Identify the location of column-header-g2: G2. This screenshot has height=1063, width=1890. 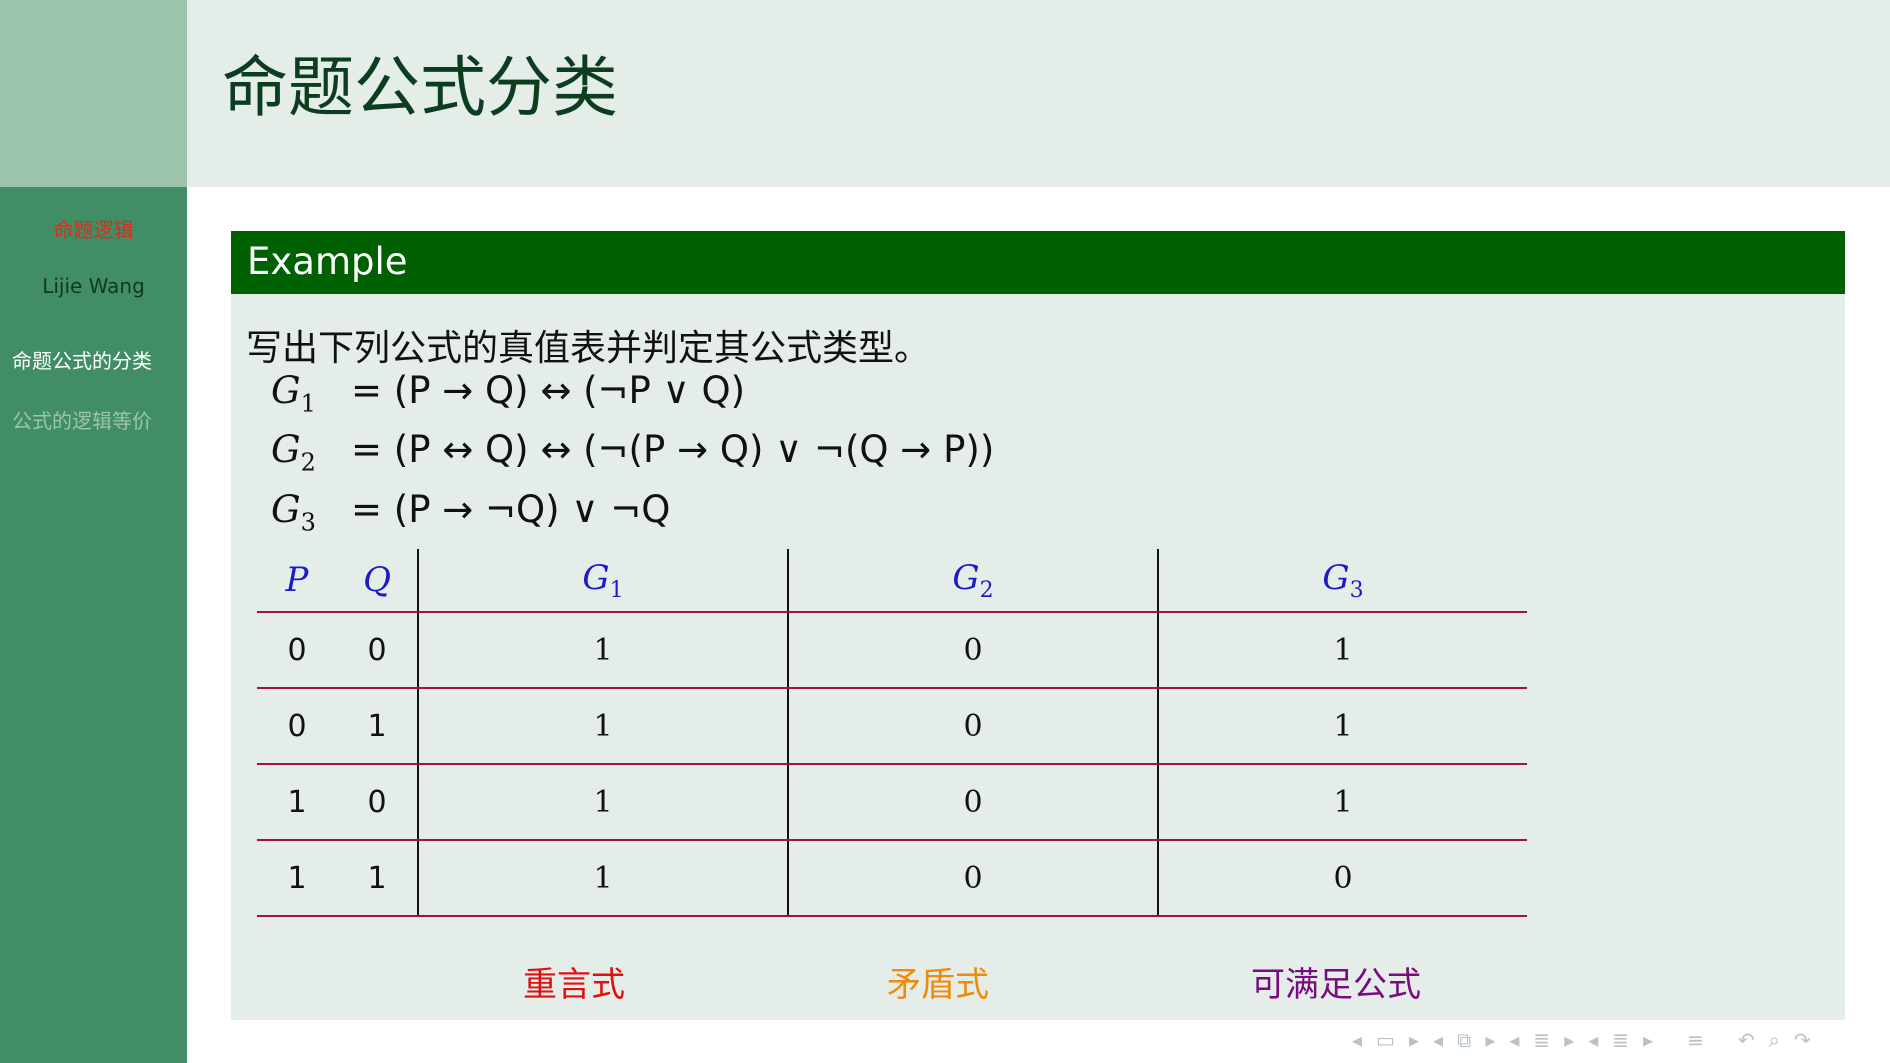
(972, 581).